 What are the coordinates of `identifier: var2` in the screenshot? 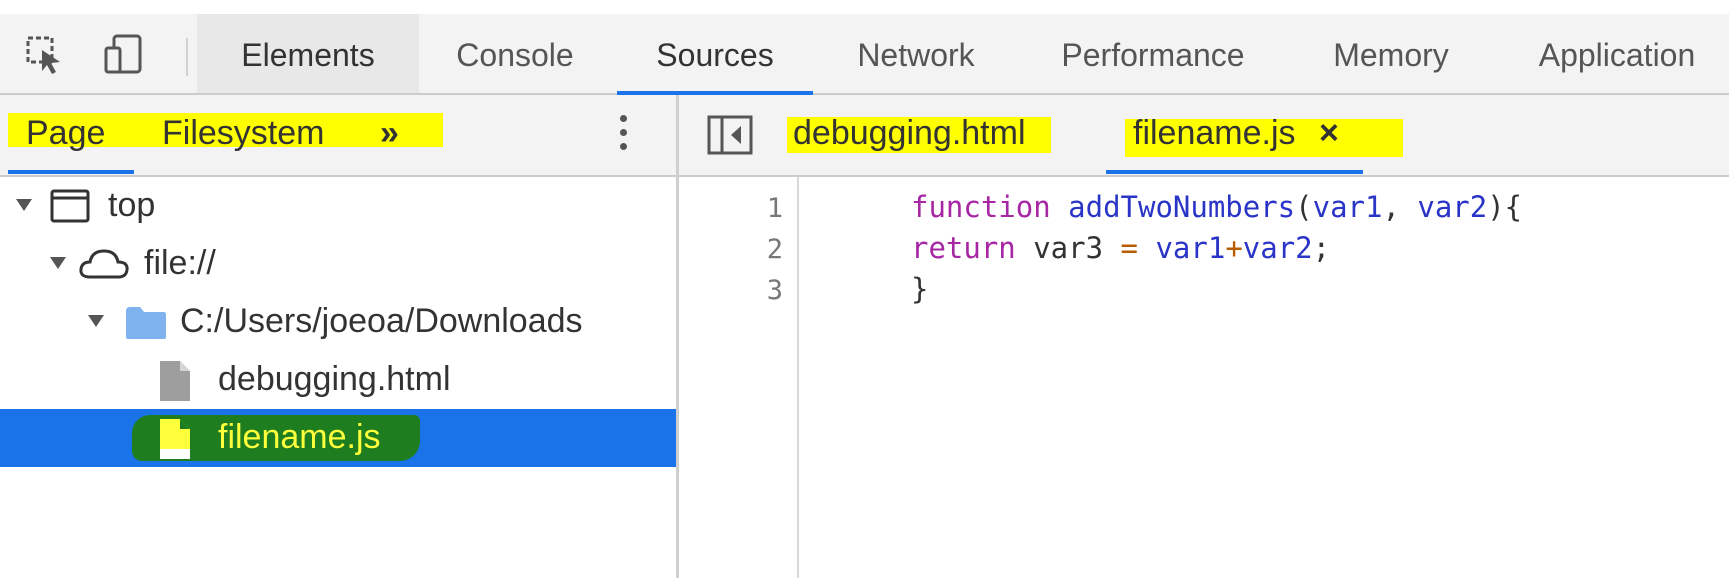 It's located at (1277, 248).